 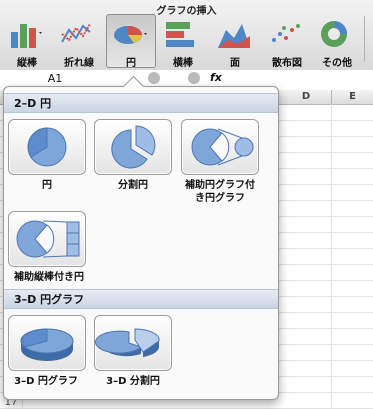 What do you see at coordinates (133, 185) in the screenshot?
I see `tile-label: 分割円` at bounding box center [133, 185].